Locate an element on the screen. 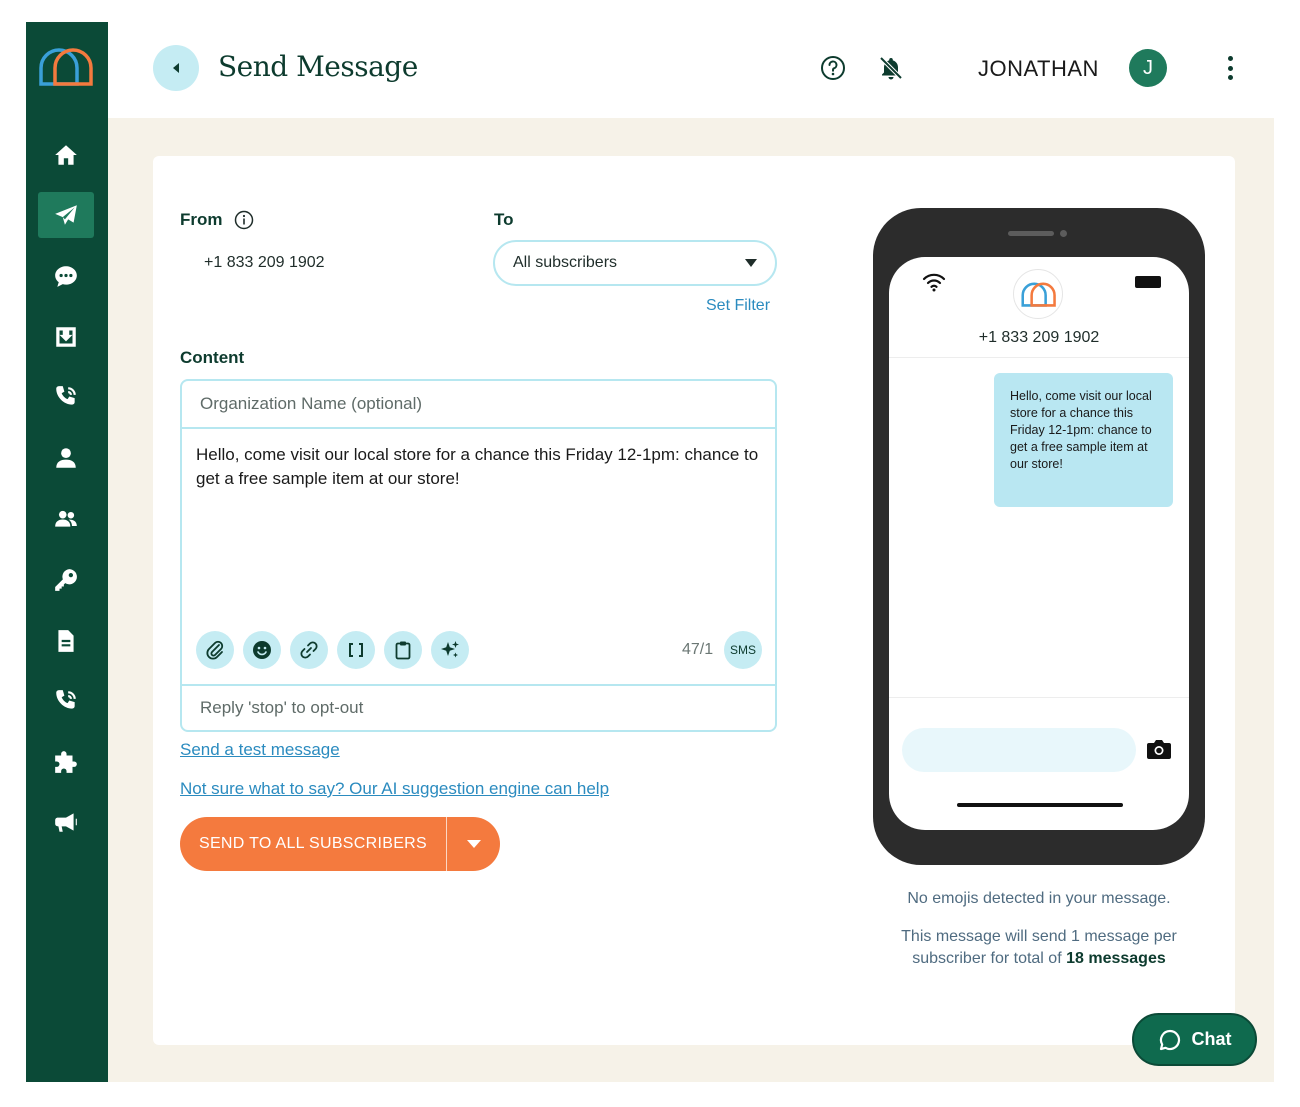 The height and width of the screenshot is (1107, 1300). home-icon is located at coordinates (66, 155).